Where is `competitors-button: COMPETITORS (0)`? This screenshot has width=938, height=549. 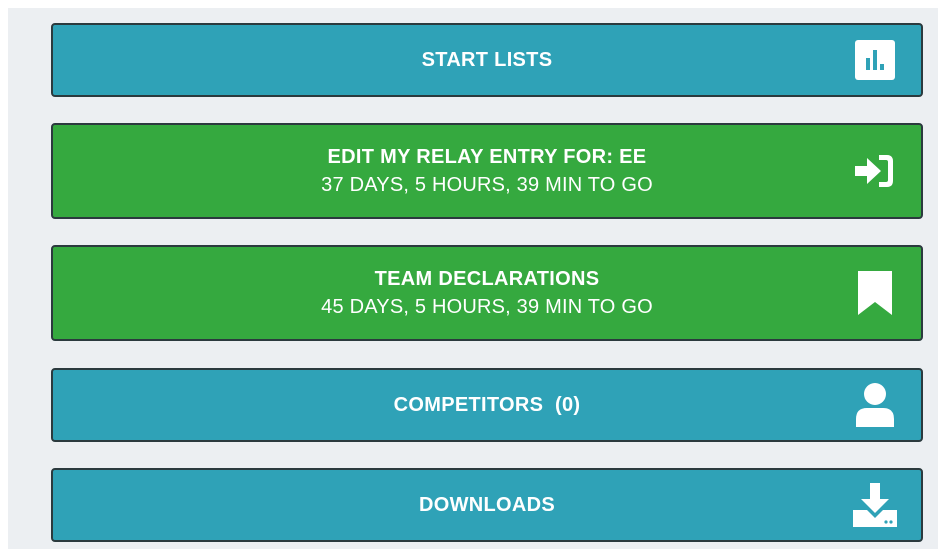
competitors-button: COMPETITORS (0) is located at coordinates (487, 405).